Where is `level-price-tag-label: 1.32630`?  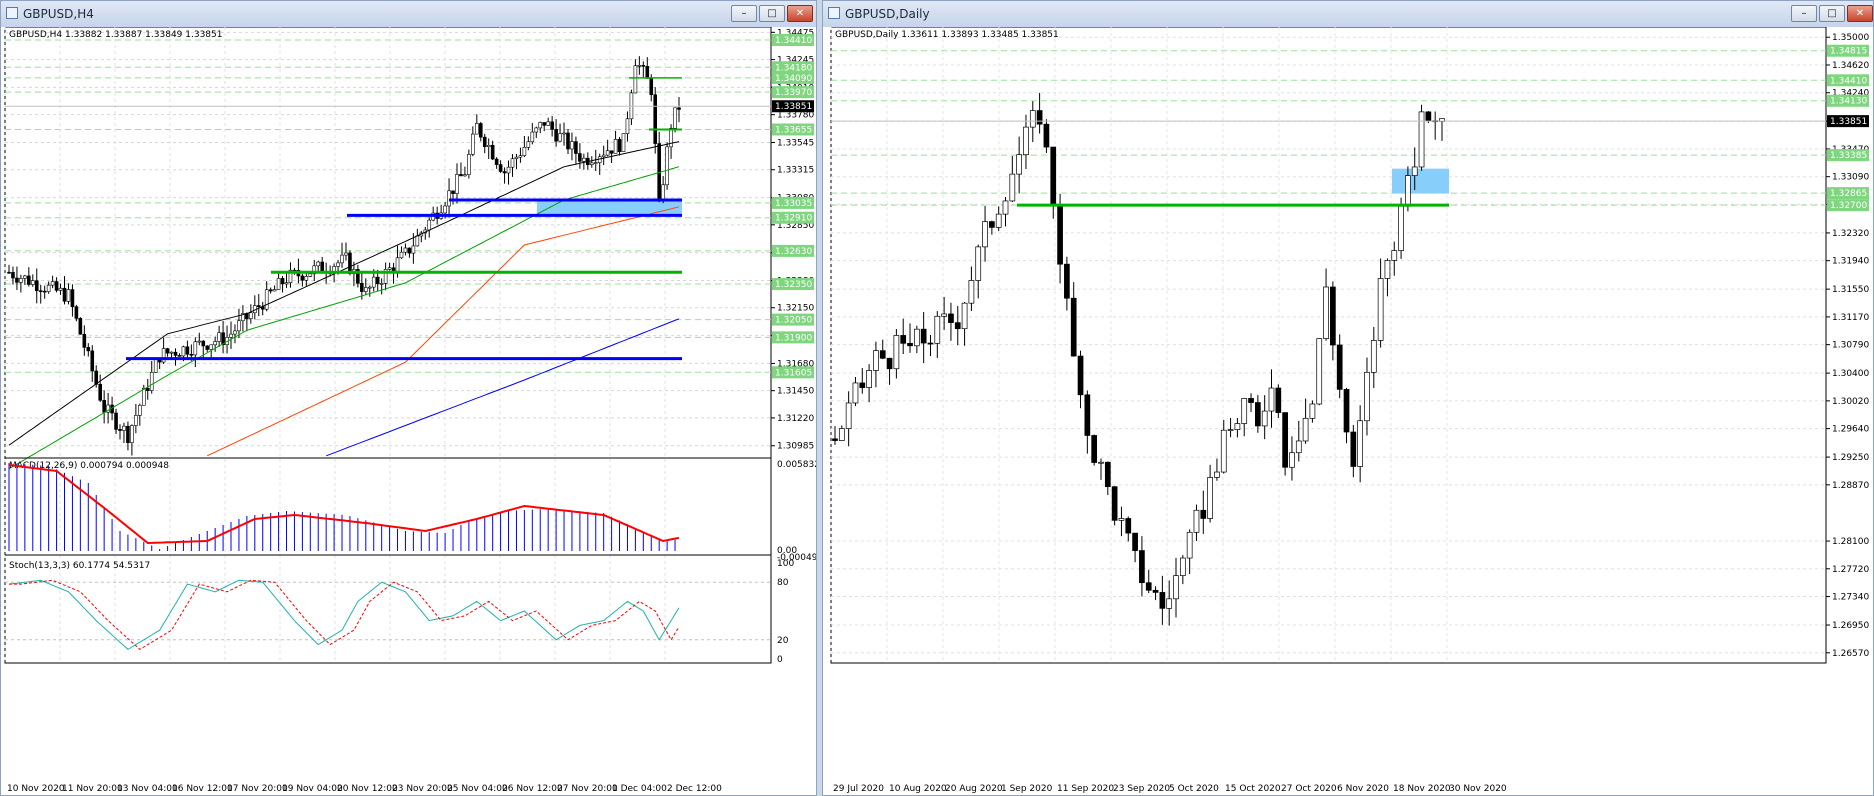
level-price-tag-label: 1.32630 is located at coordinates (793, 252).